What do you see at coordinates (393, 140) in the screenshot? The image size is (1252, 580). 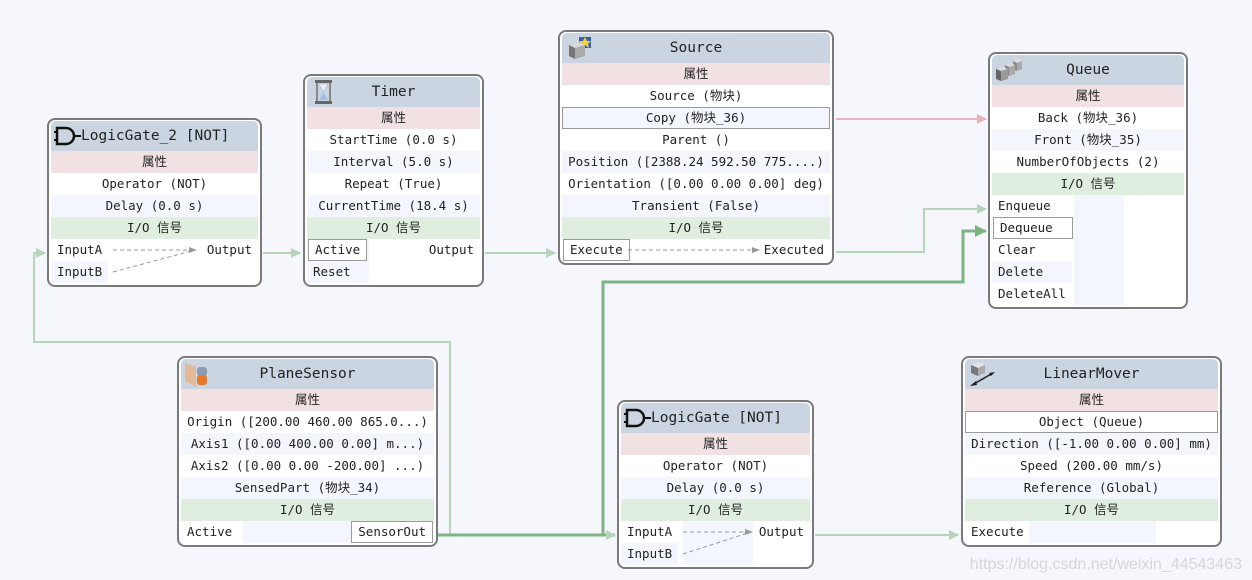 I see `property-row: StartTime (0.0 s)` at bounding box center [393, 140].